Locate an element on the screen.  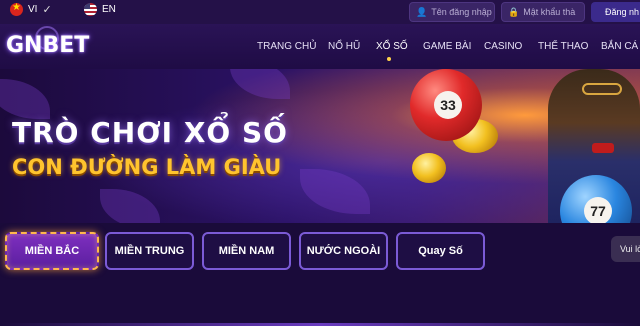
tab-mien-bac: MIỀN BẮC is located at coordinates (52, 251).